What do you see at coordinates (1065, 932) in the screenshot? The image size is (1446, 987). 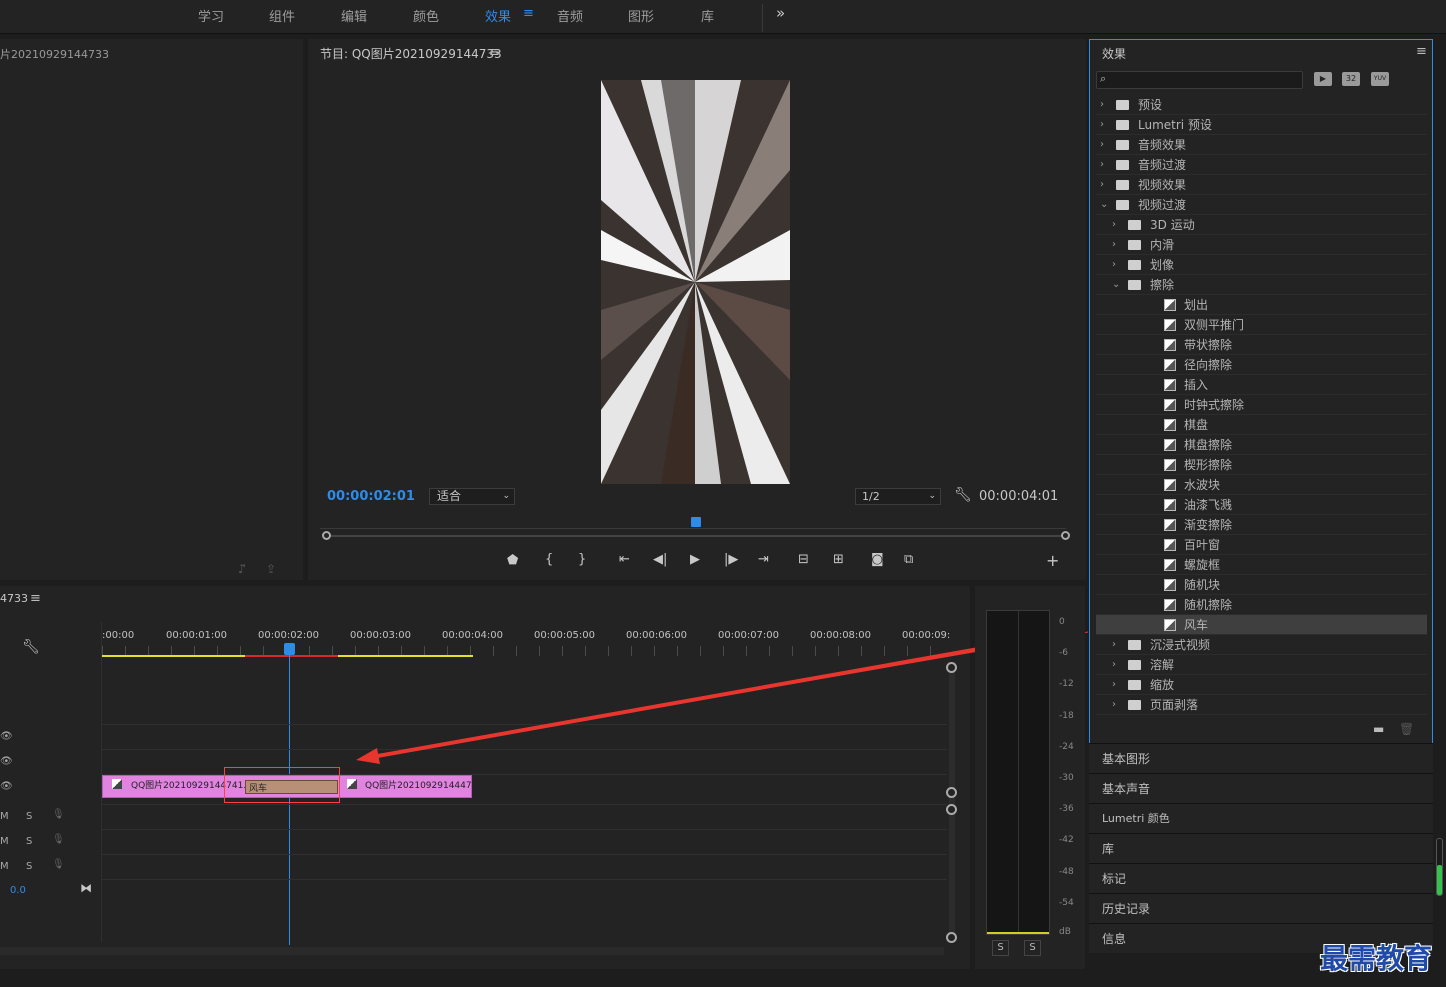 I see `meter-label: dB` at bounding box center [1065, 932].